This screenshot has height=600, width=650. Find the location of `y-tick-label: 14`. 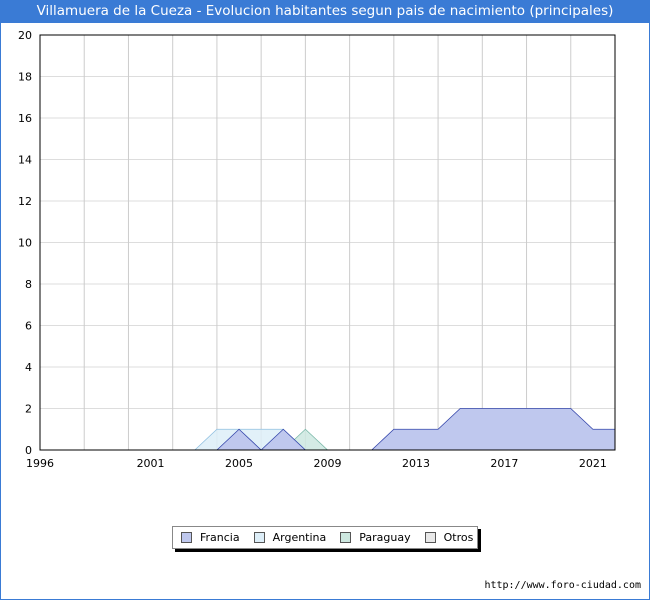

y-tick-label: 14 is located at coordinates (25, 160).